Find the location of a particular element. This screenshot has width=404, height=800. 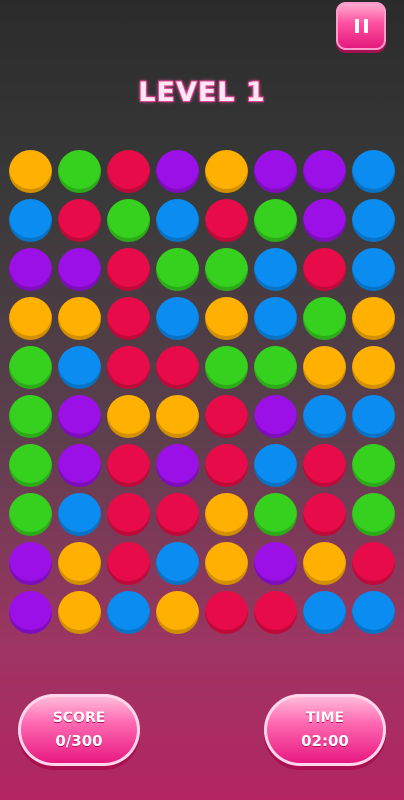

time-label: TIME is located at coordinates (325, 718).